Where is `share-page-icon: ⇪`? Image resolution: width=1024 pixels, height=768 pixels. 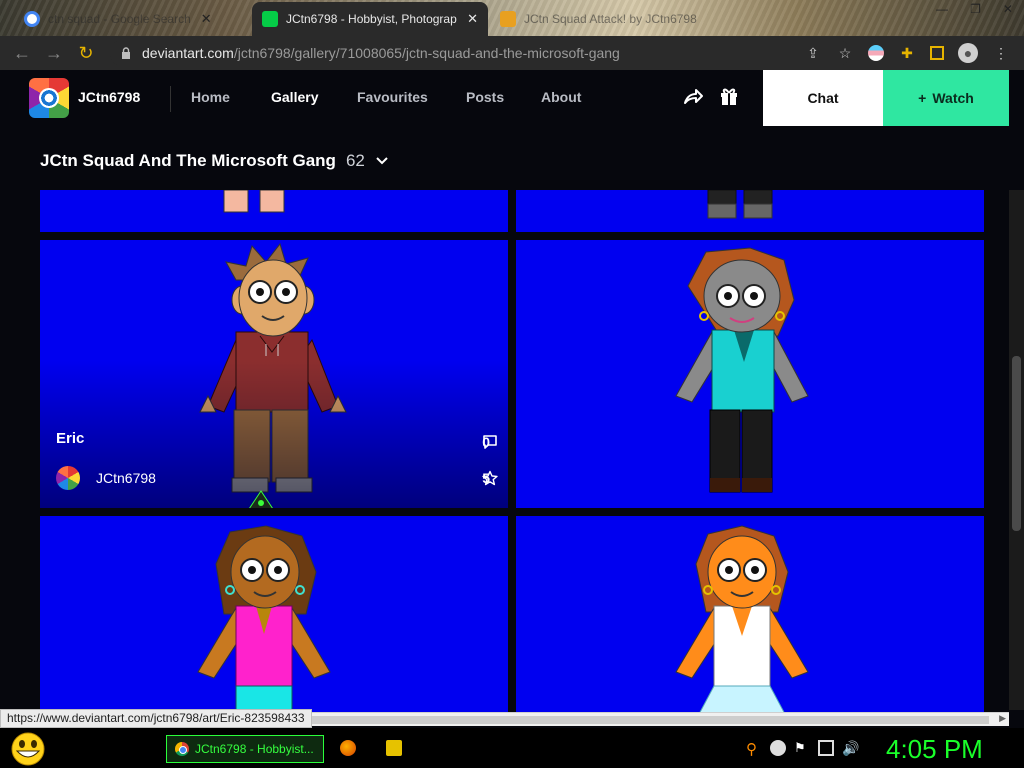 share-page-icon: ⇪ is located at coordinates (813, 53).